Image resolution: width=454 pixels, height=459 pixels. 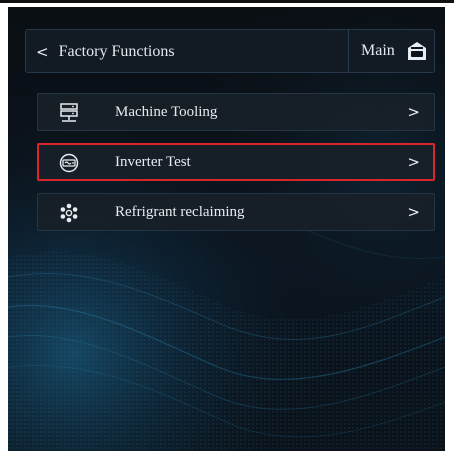 I want to click on menu-item-label: Refrigrant reclaiming, so click(x=180, y=211).